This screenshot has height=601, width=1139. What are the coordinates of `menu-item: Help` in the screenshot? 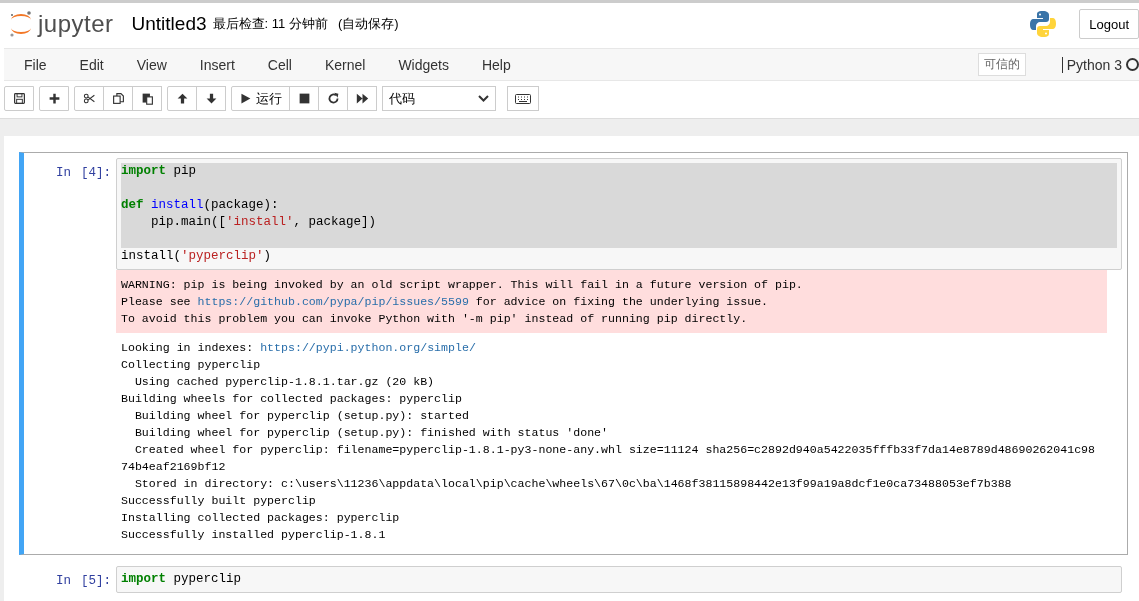 It's located at (496, 64).